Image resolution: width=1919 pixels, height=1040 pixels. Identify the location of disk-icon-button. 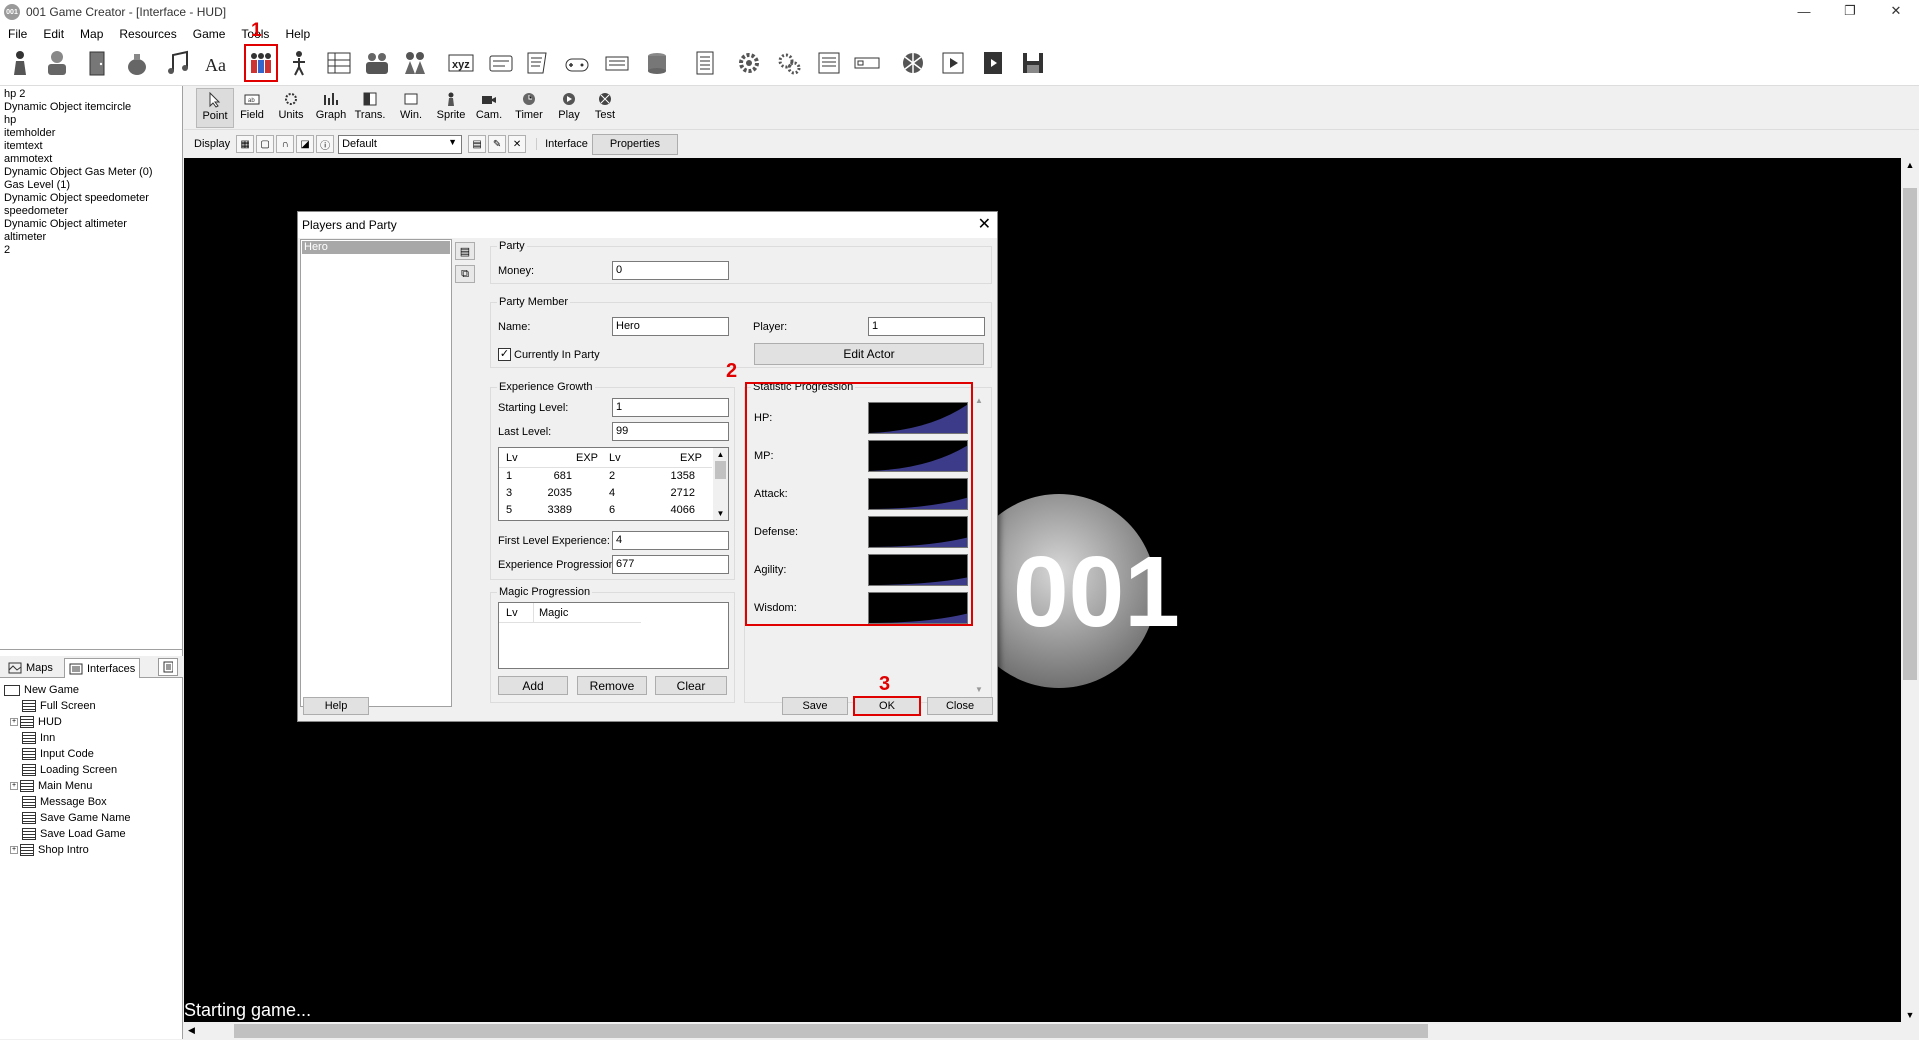
(657, 63).